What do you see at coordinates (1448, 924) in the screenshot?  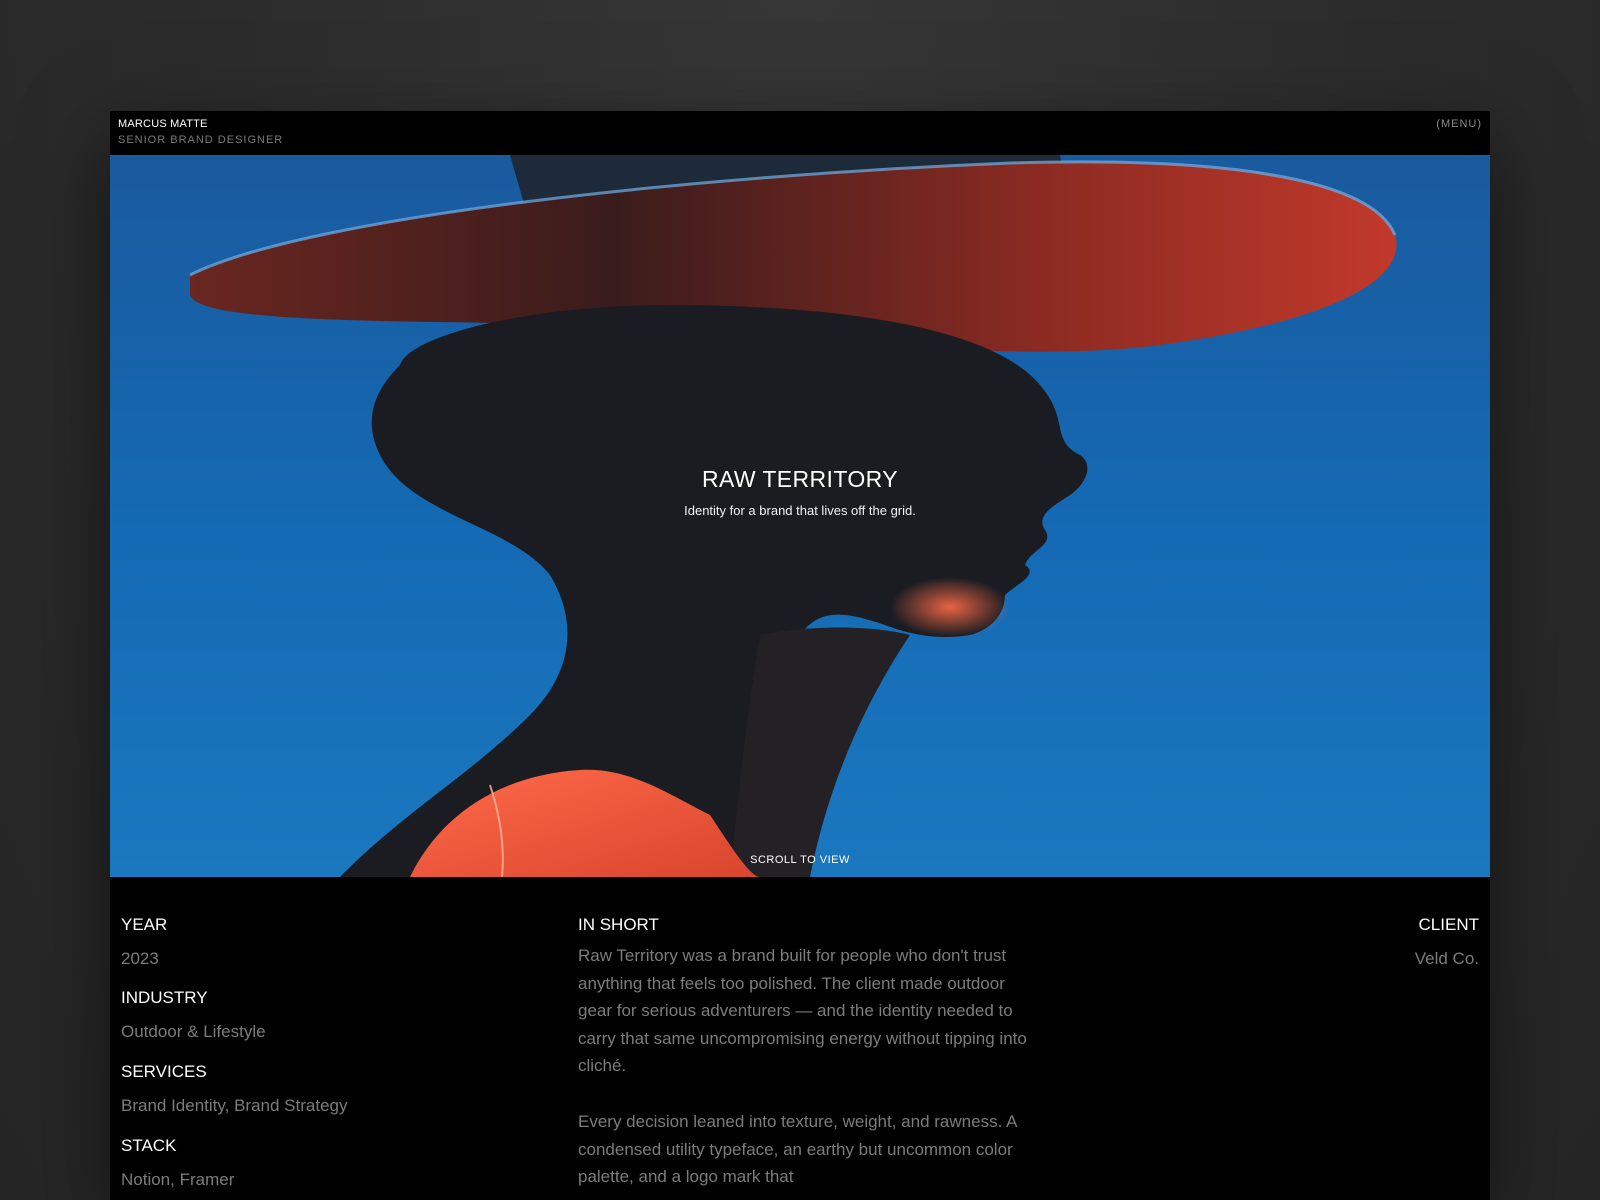 I see `client-label: CLIENT` at bounding box center [1448, 924].